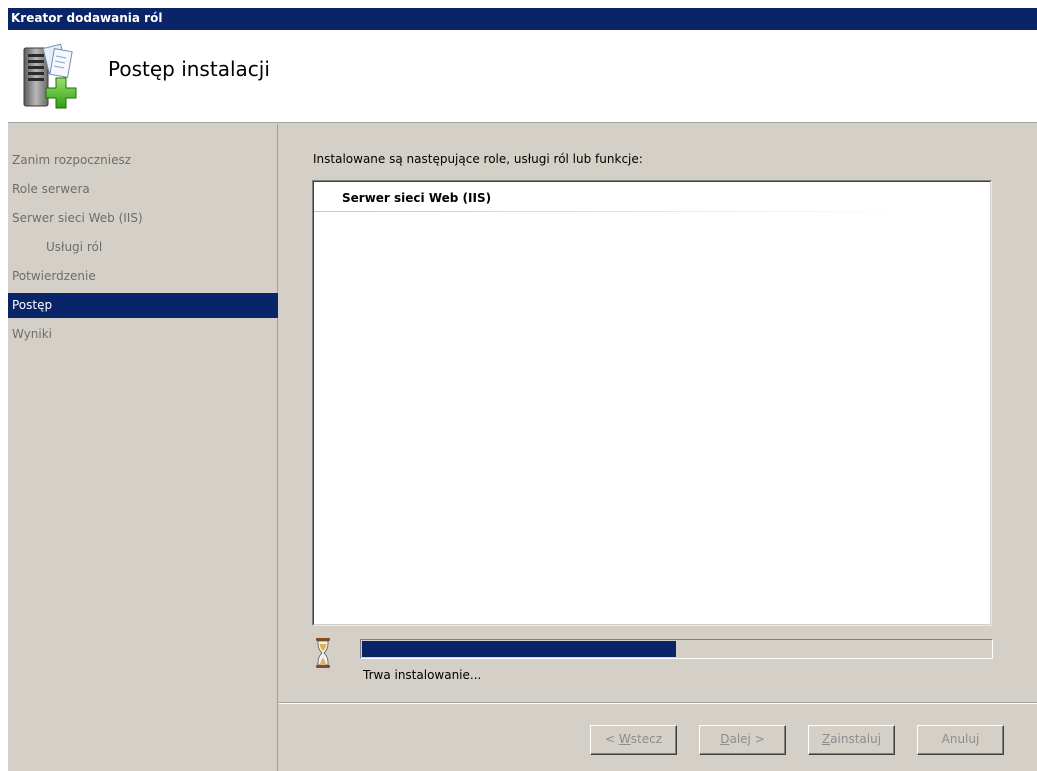  What do you see at coordinates (417, 198) in the screenshot?
I see `list-item-role: Serwer sieci Web (IIS)` at bounding box center [417, 198].